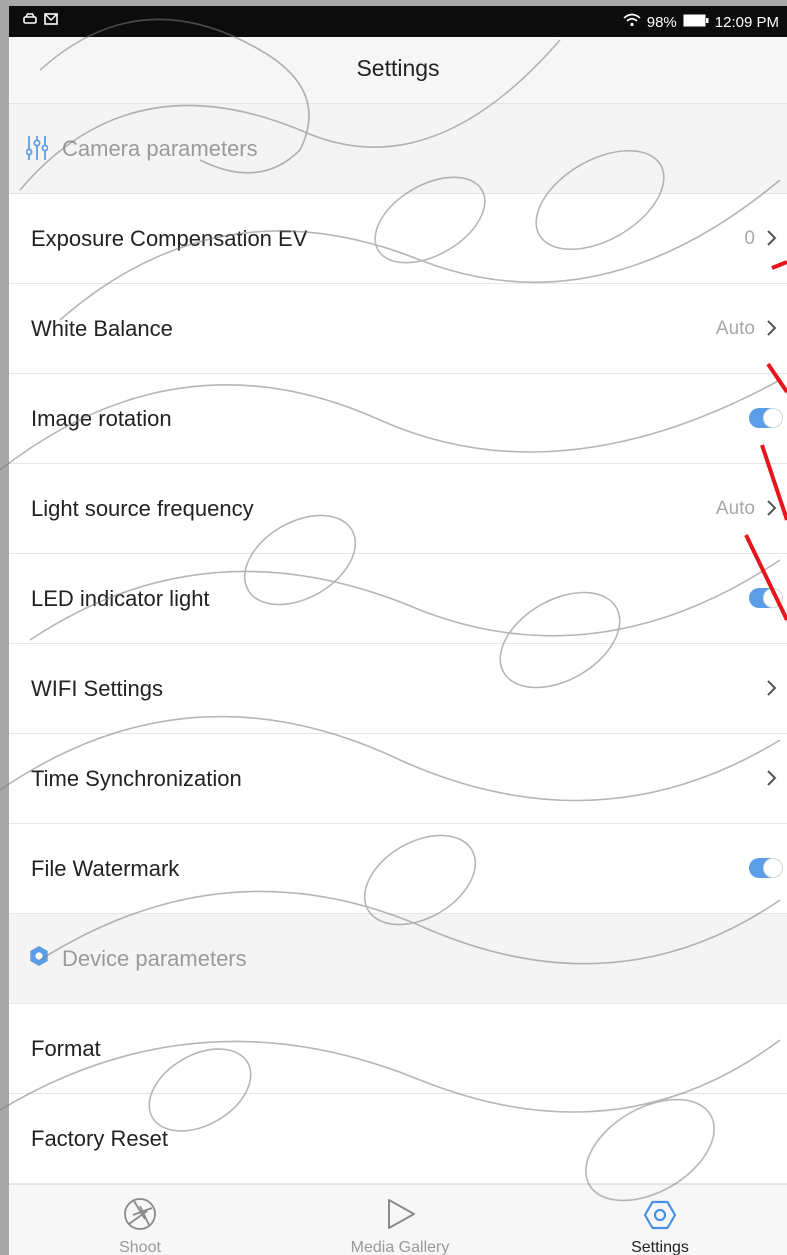  What do you see at coordinates (398, 959) in the screenshot?
I see `section-device-parameters: Device parameters` at bounding box center [398, 959].